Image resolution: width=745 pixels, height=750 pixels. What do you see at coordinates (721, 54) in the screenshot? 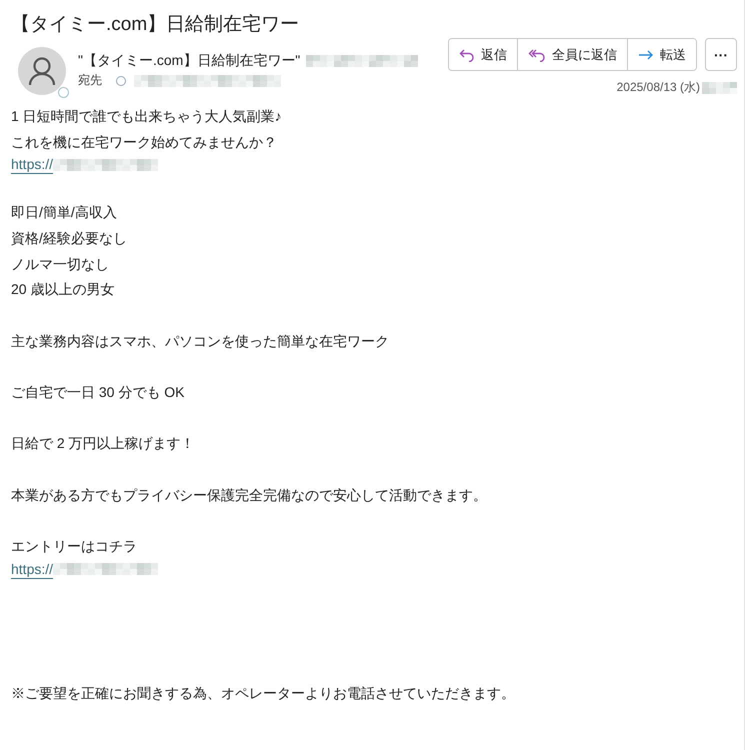
I see `more-button: ···` at bounding box center [721, 54].